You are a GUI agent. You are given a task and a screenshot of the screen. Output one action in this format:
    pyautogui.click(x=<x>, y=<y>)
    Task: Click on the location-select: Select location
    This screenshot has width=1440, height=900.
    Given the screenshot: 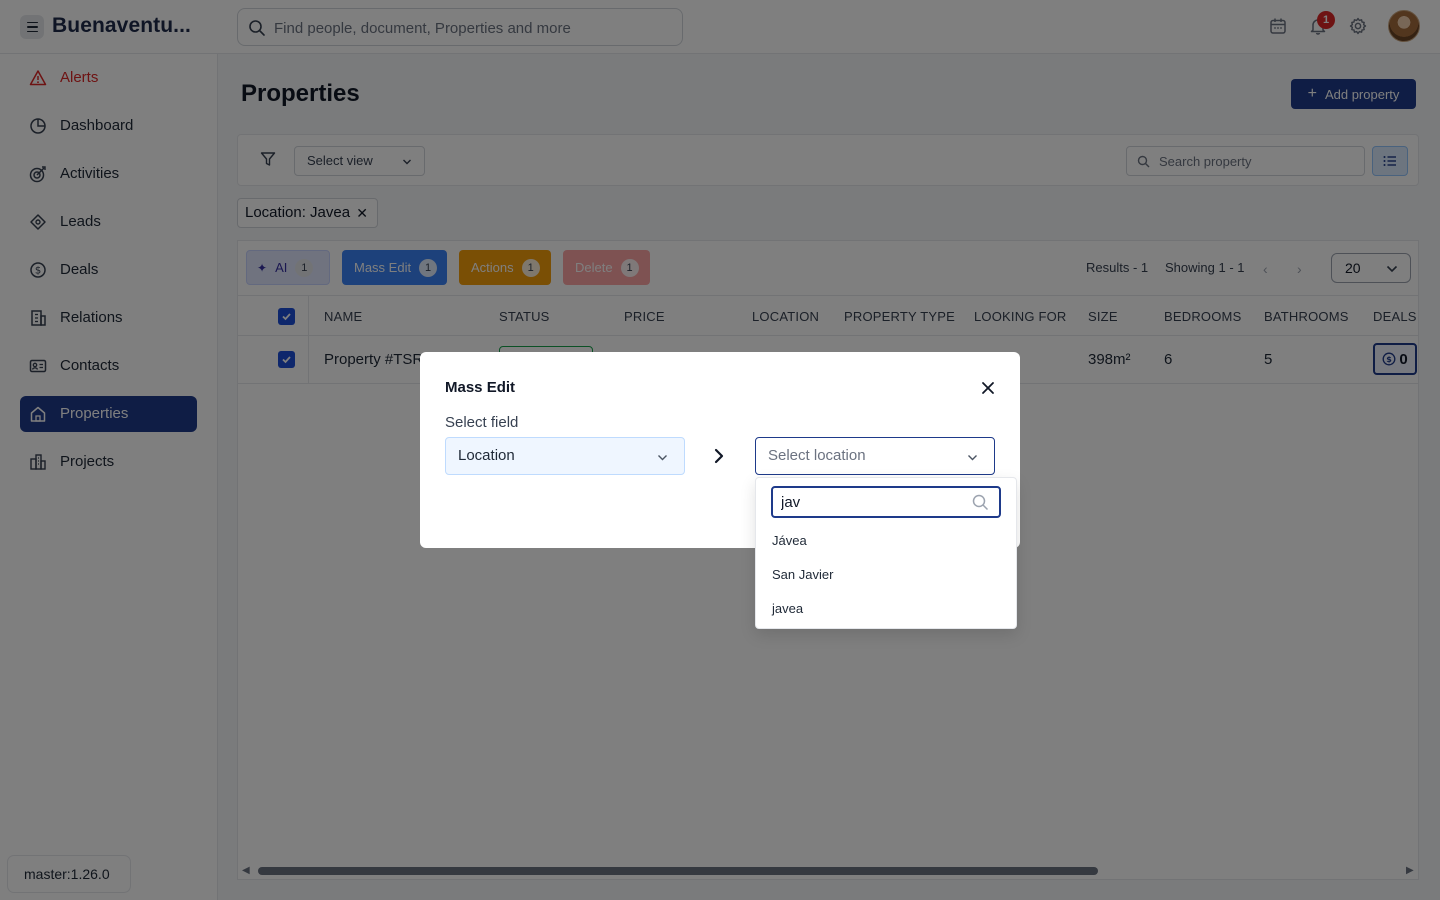 What is the action you would take?
    pyautogui.click(x=875, y=456)
    